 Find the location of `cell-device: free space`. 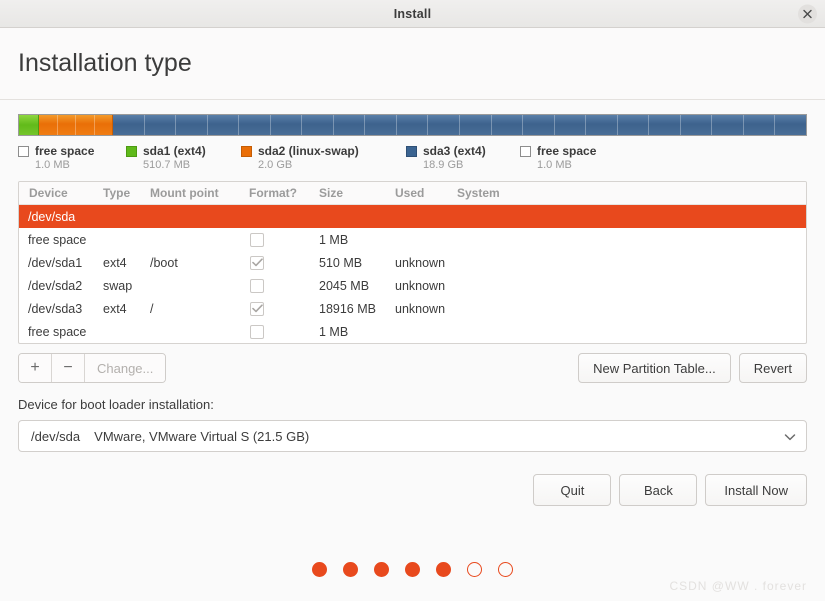

cell-device: free space is located at coordinates (57, 239).